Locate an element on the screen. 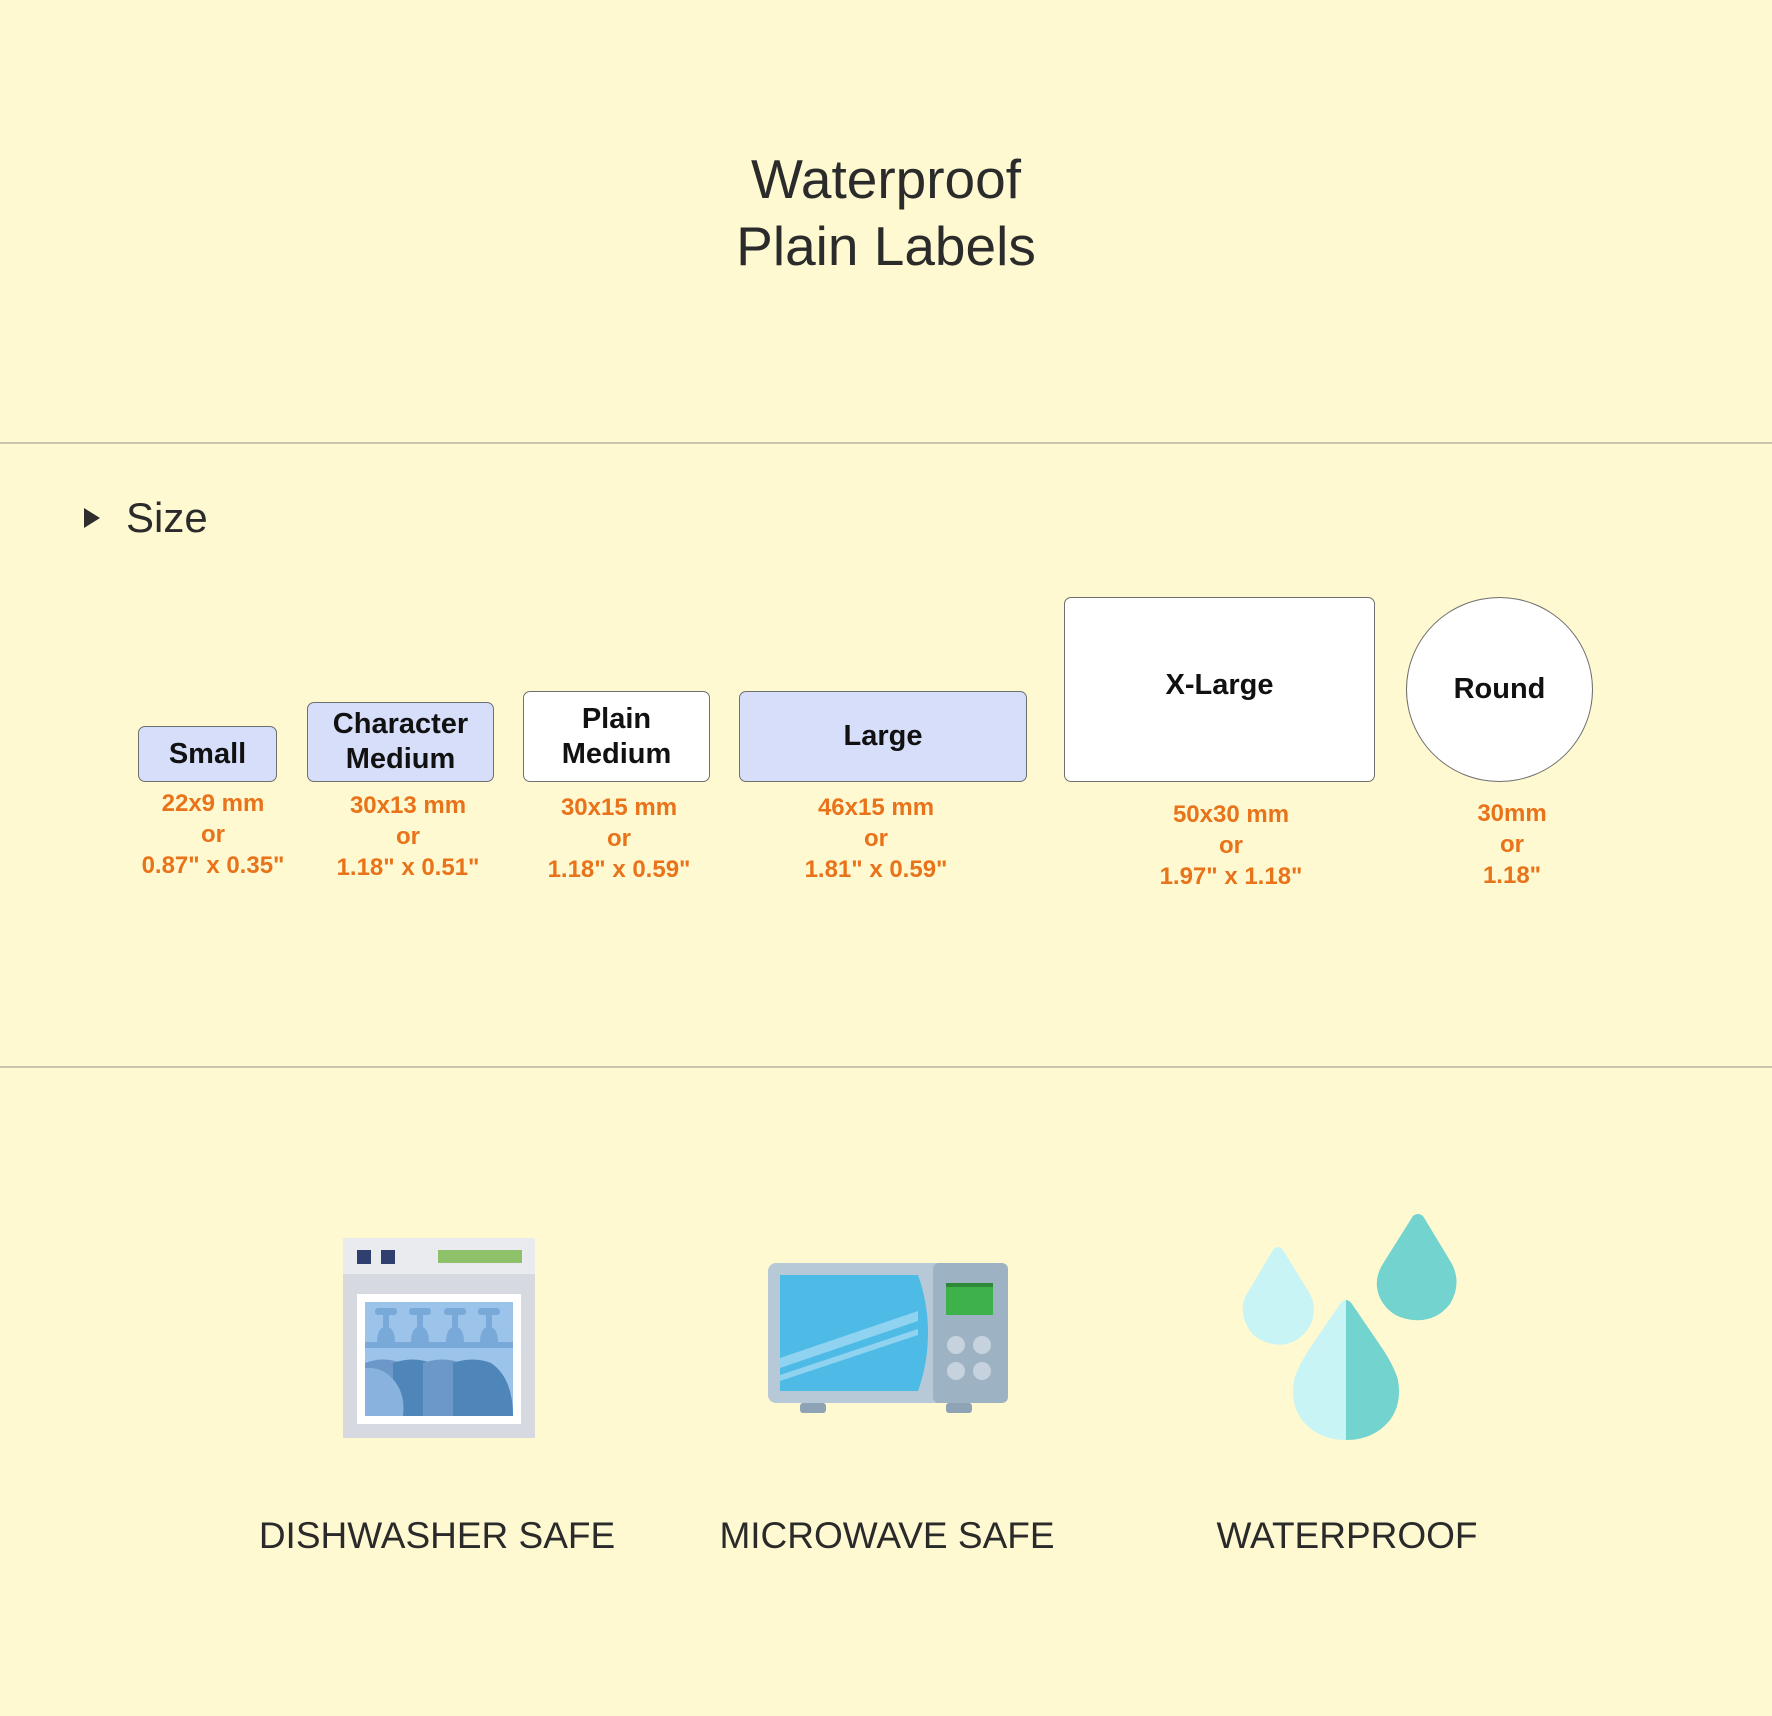 Image resolution: width=1772 pixels, height=1716 pixels. label-large: Large is located at coordinates (883, 736).